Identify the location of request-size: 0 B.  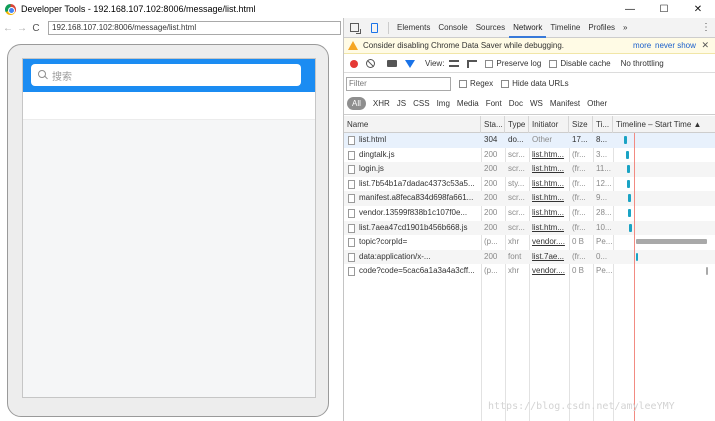
(578, 242).